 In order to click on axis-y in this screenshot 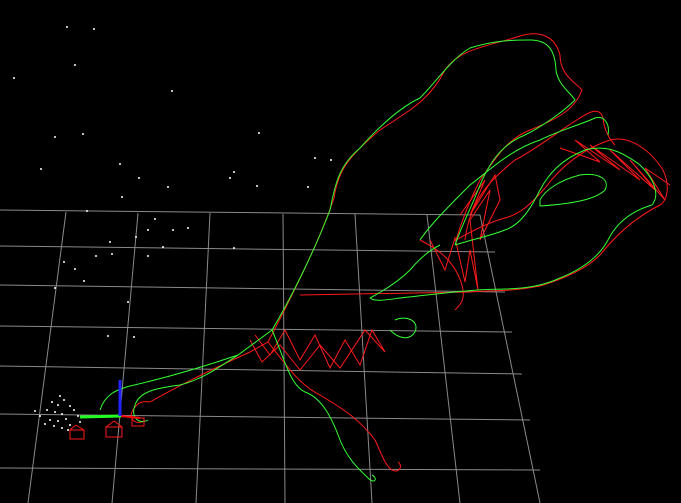, I will do `click(100, 416)`.